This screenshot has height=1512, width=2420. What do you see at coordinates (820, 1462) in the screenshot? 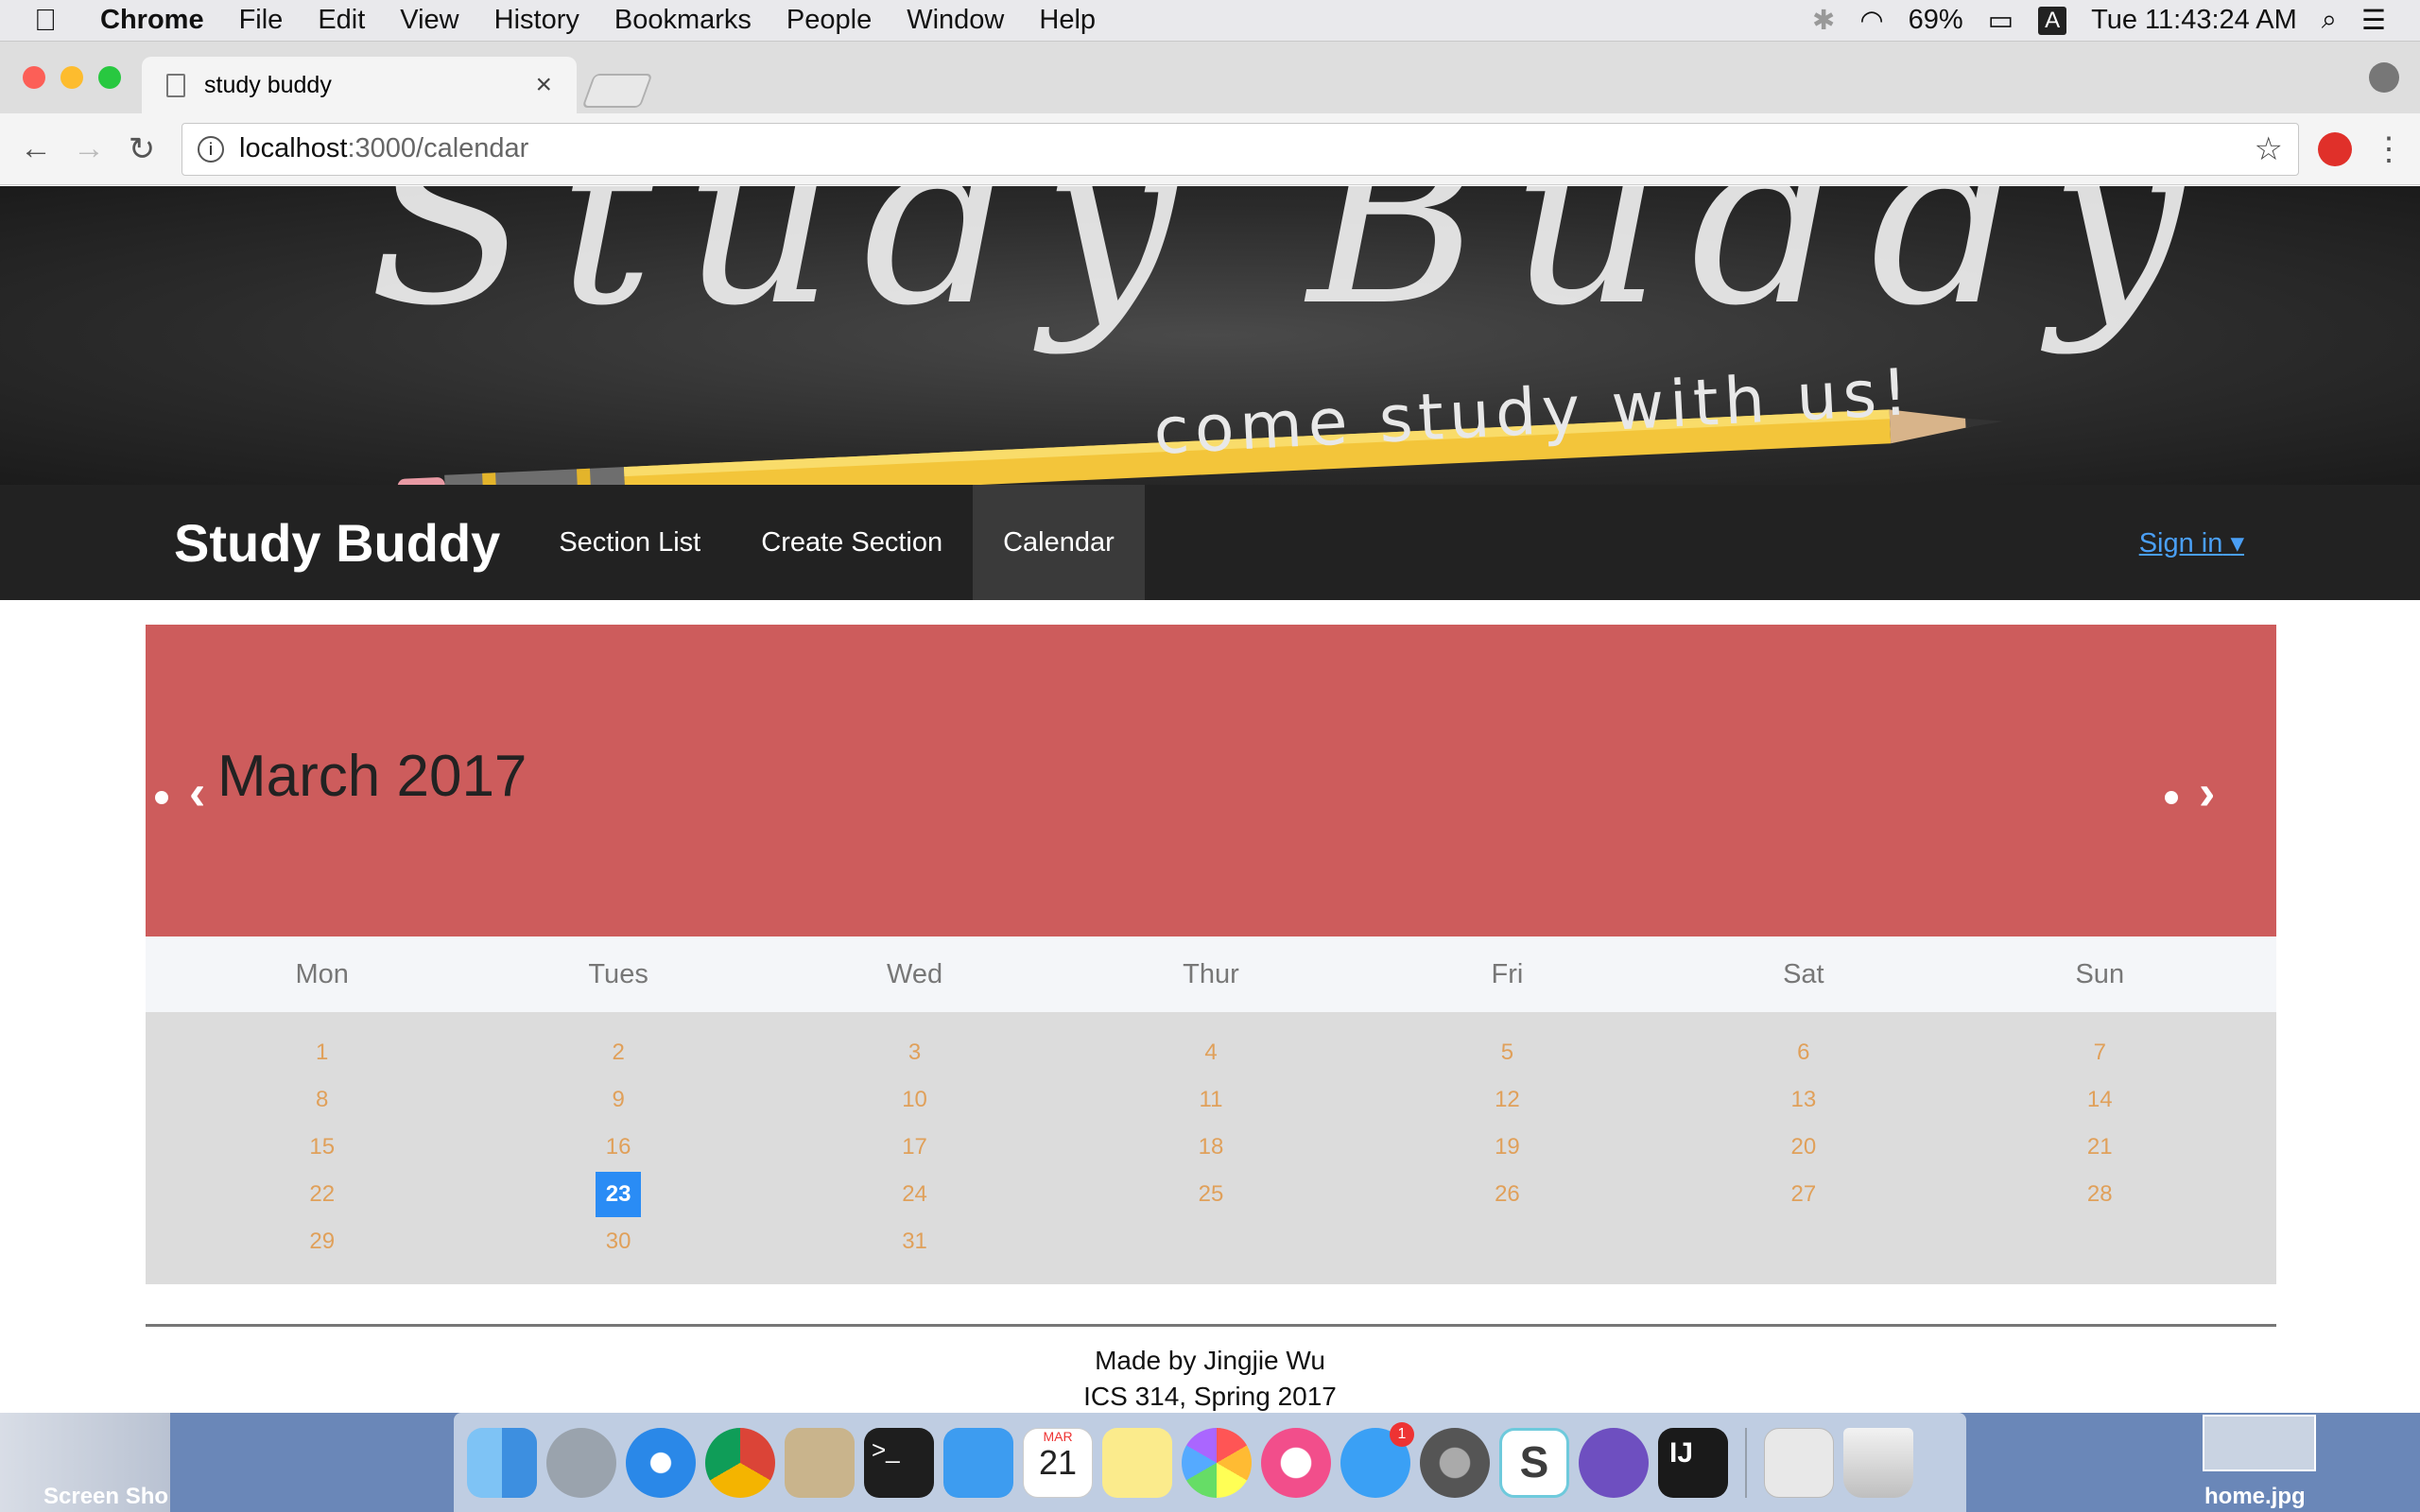
I see `mail-icon` at bounding box center [820, 1462].